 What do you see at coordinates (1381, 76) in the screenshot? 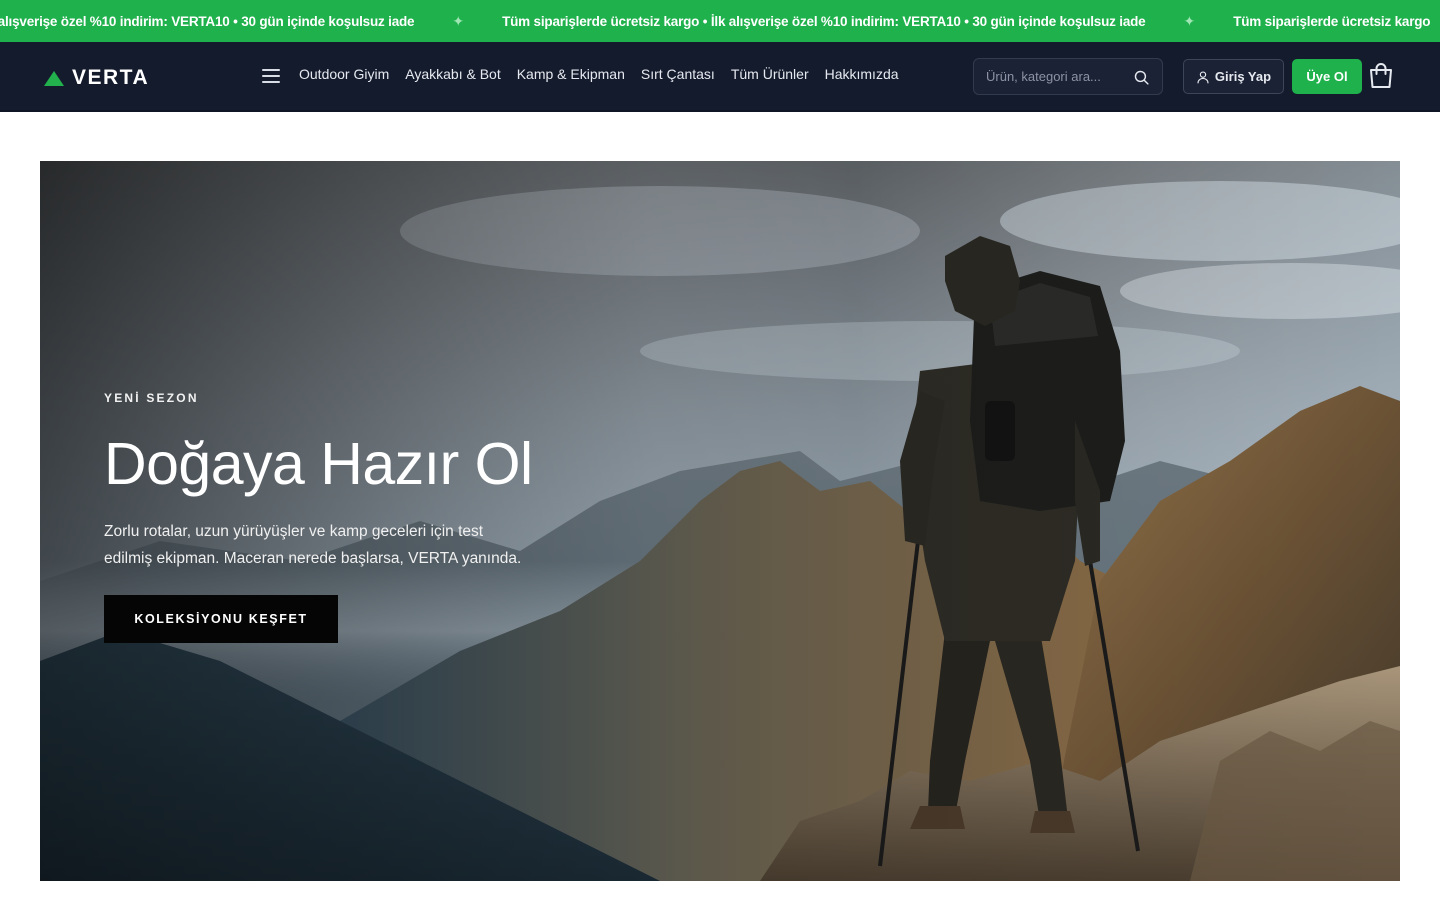
I see `cart-icon` at bounding box center [1381, 76].